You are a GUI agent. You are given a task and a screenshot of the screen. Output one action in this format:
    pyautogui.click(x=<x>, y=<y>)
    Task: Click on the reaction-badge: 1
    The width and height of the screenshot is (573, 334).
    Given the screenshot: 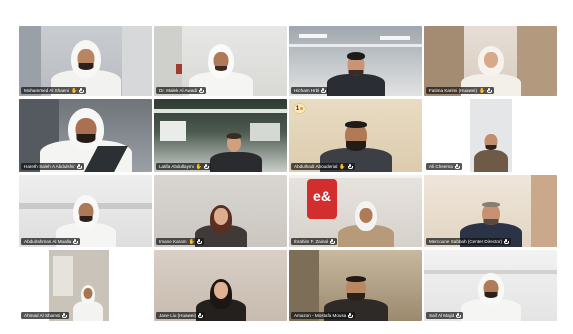 What is the action you would take?
    pyautogui.click(x=299, y=108)
    